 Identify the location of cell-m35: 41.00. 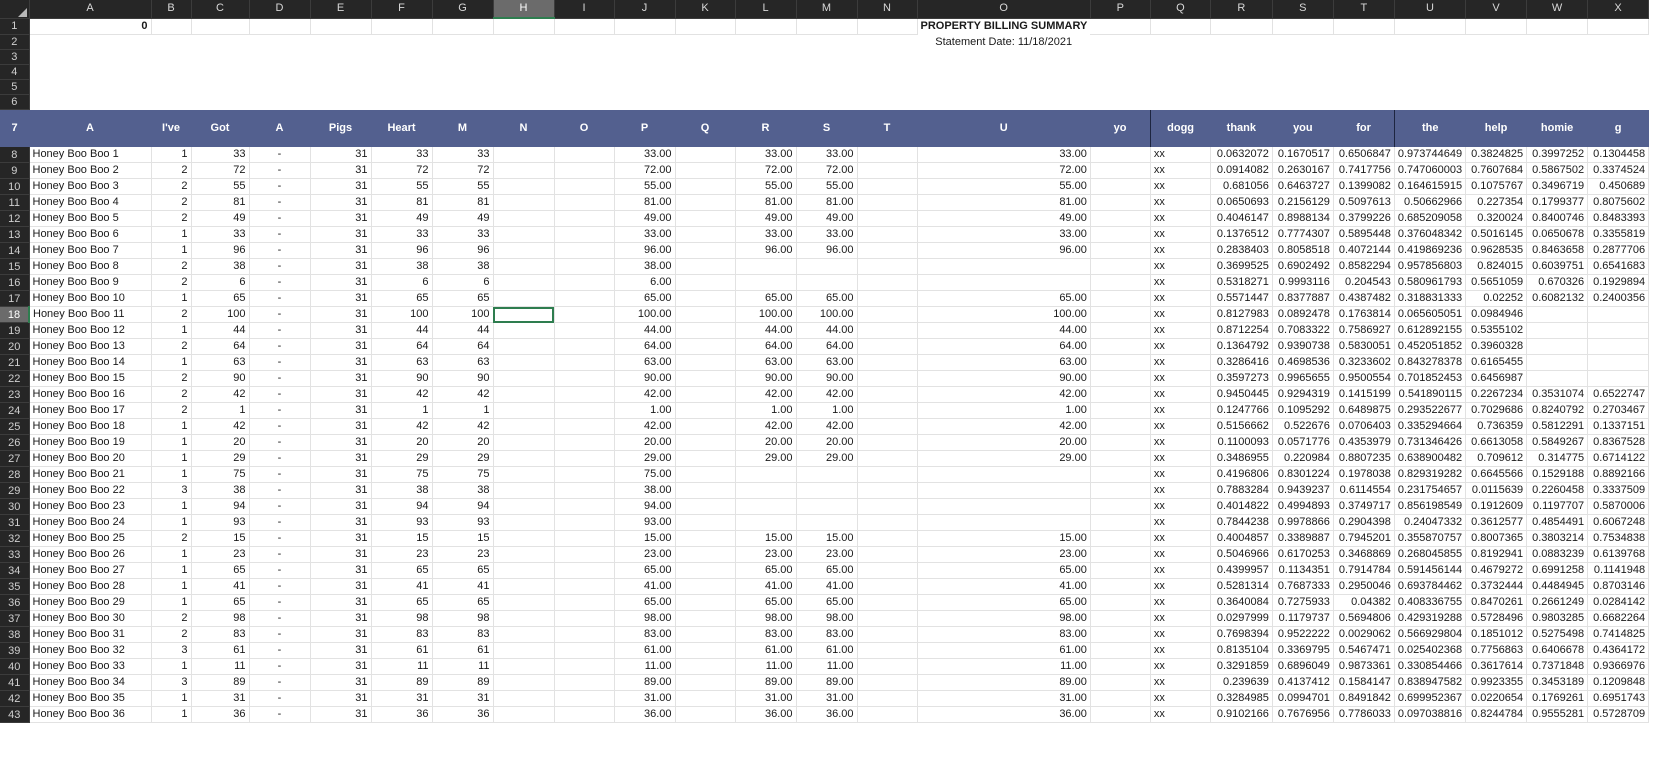
(827, 586).